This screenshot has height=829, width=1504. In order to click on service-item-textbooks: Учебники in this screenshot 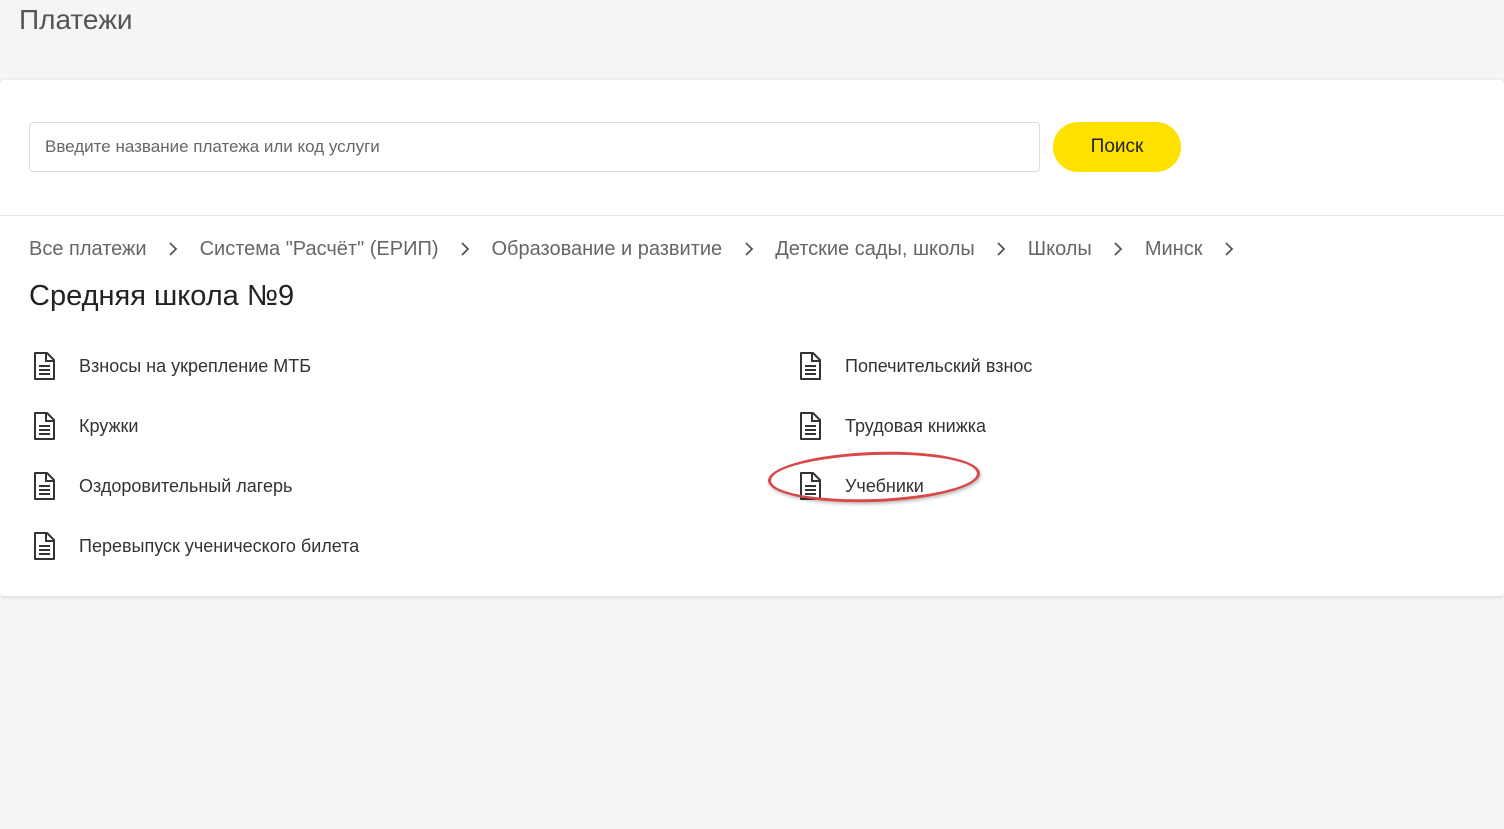, I will do `click(913, 486)`.